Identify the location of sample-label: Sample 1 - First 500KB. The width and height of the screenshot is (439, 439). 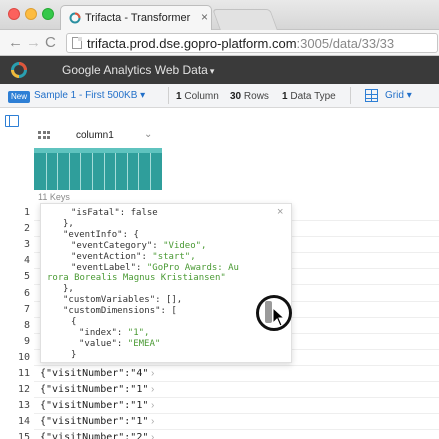
(86, 95).